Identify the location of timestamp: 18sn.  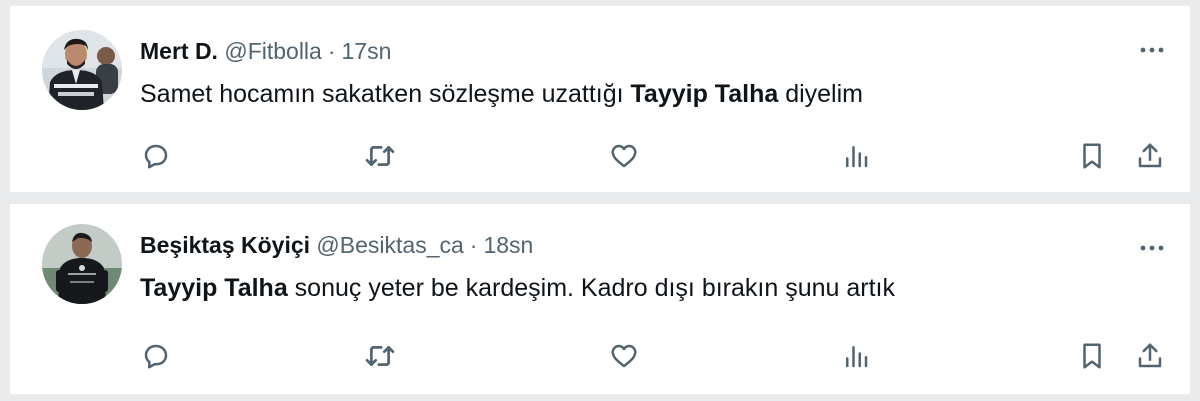
(508, 245).